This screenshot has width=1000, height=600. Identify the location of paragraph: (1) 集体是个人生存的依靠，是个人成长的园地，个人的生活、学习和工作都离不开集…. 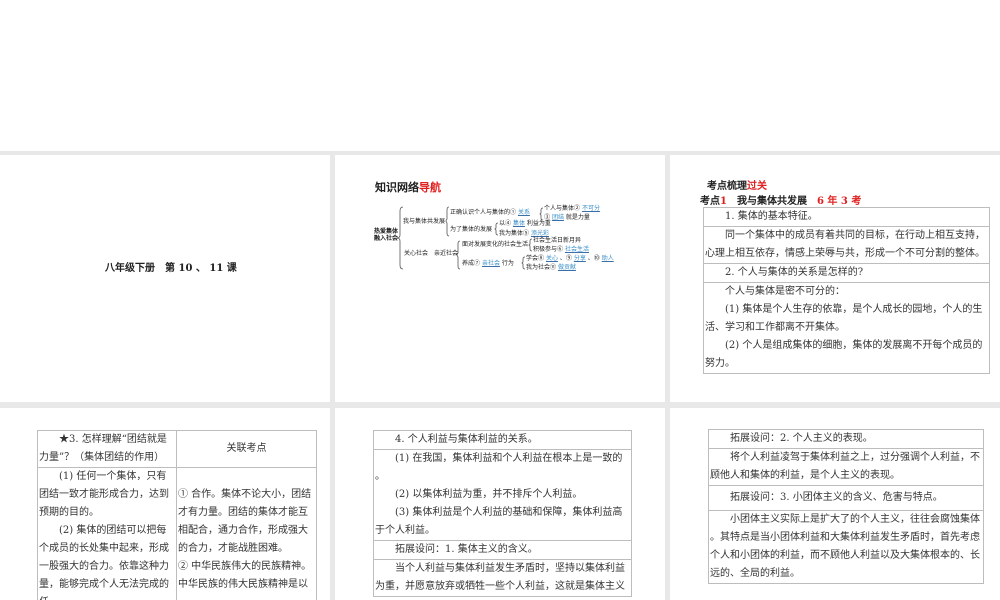
(844, 318).